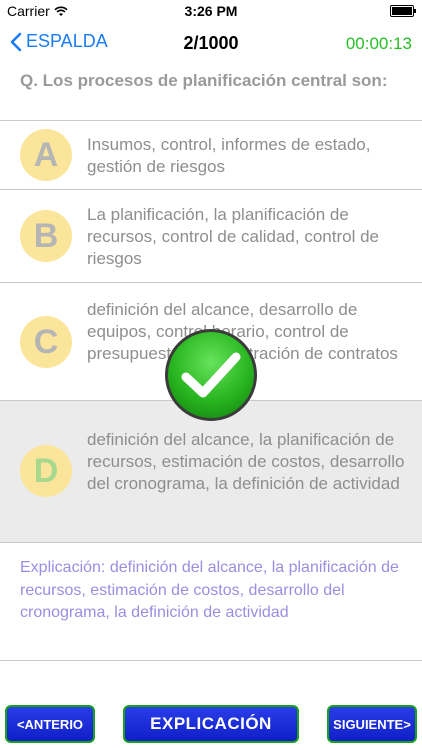  What do you see at coordinates (46, 155) in the screenshot?
I see `option-a-badge: A` at bounding box center [46, 155].